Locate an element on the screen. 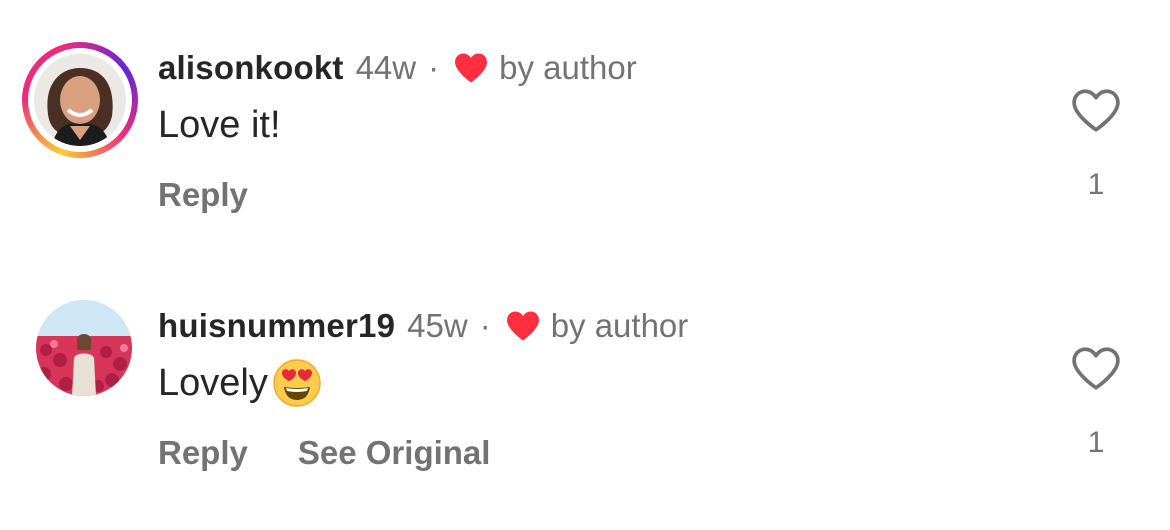 This screenshot has width=1170, height=530. username: huisnummer19 is located at coordinates (276, 326).